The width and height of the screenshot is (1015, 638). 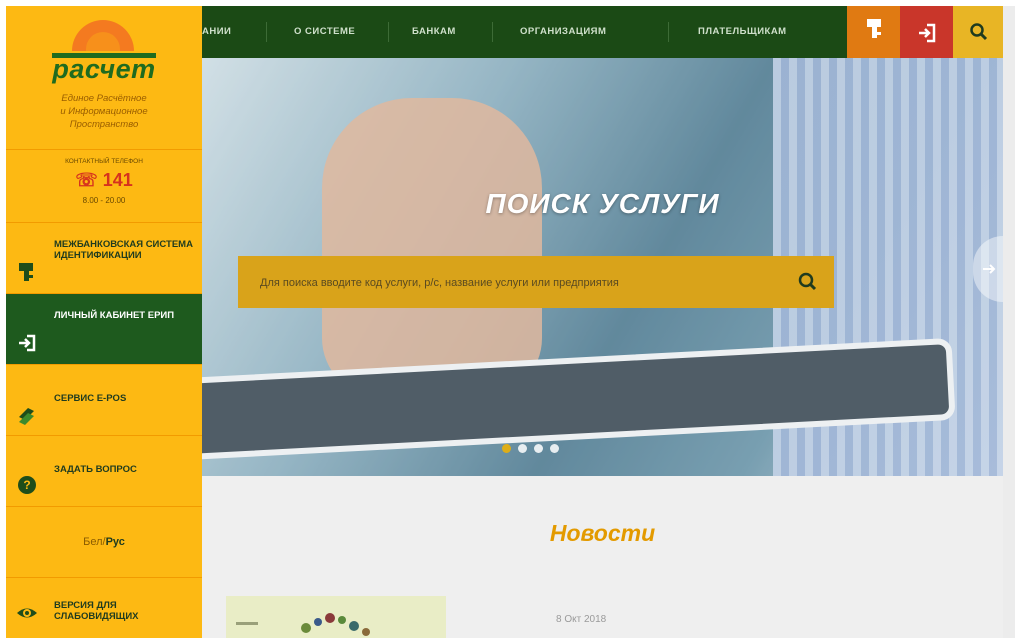 What do you see at coordinates (104, 69) in the screenshot?
I see `logo-text: расчет` at bounding box center [104, 69].